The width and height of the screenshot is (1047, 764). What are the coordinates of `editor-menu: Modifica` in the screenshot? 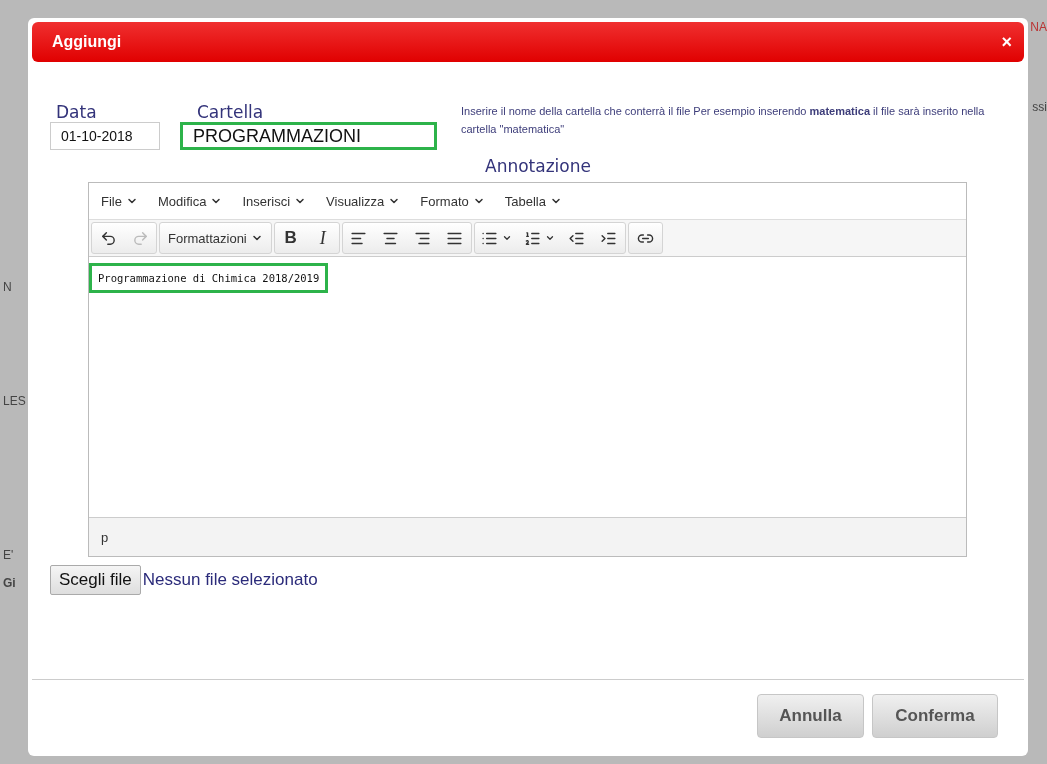 It's located at (190, 201).